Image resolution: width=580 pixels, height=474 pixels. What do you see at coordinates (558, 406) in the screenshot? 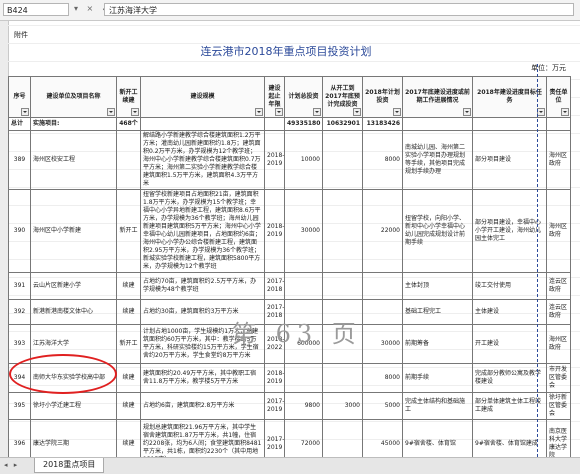
I see `table-cell: 徐圩新区管委会` at bounding box center [558, 406].